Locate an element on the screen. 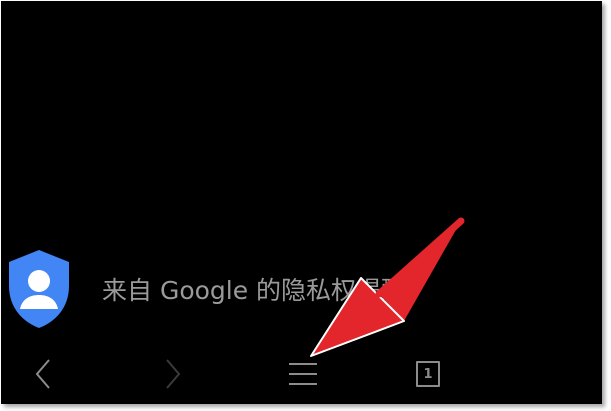 This screenshot has height=411, width=611. chevron-right-icon is located at coordinates (173, 374).